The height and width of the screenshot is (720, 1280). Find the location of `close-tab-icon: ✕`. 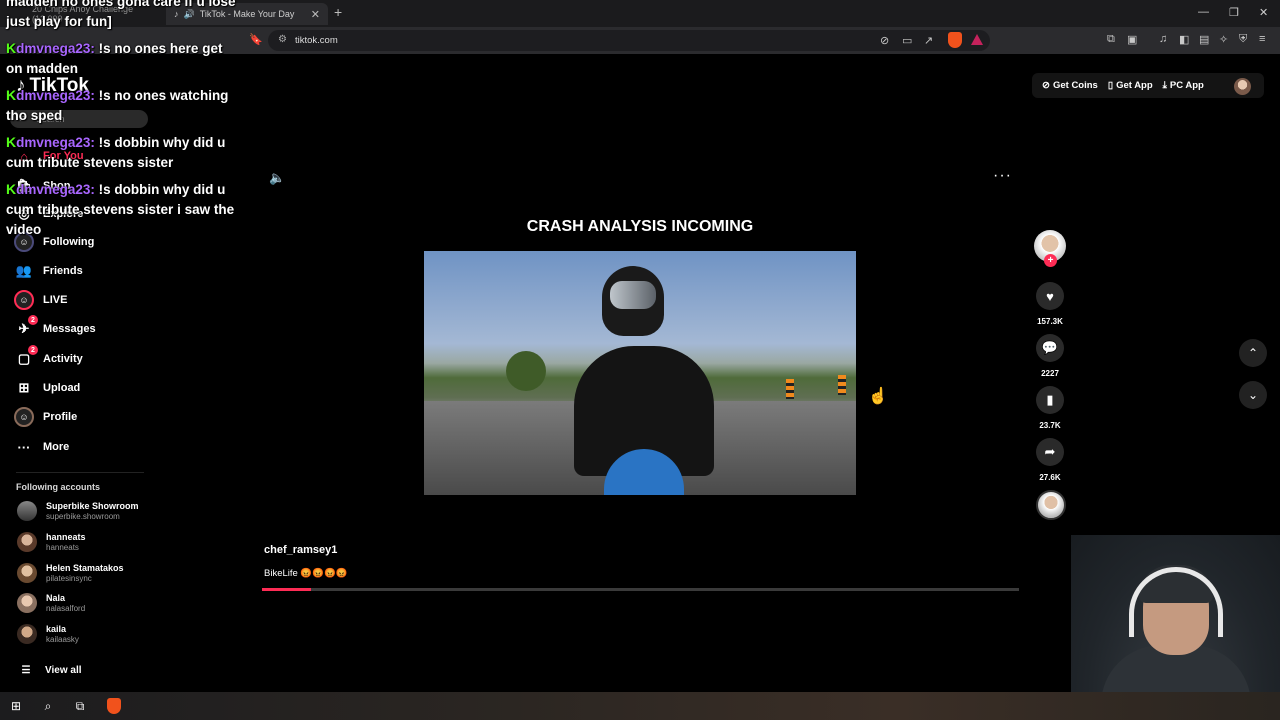

close-tab-icon: ✕ is located at coordinates (315, 14).